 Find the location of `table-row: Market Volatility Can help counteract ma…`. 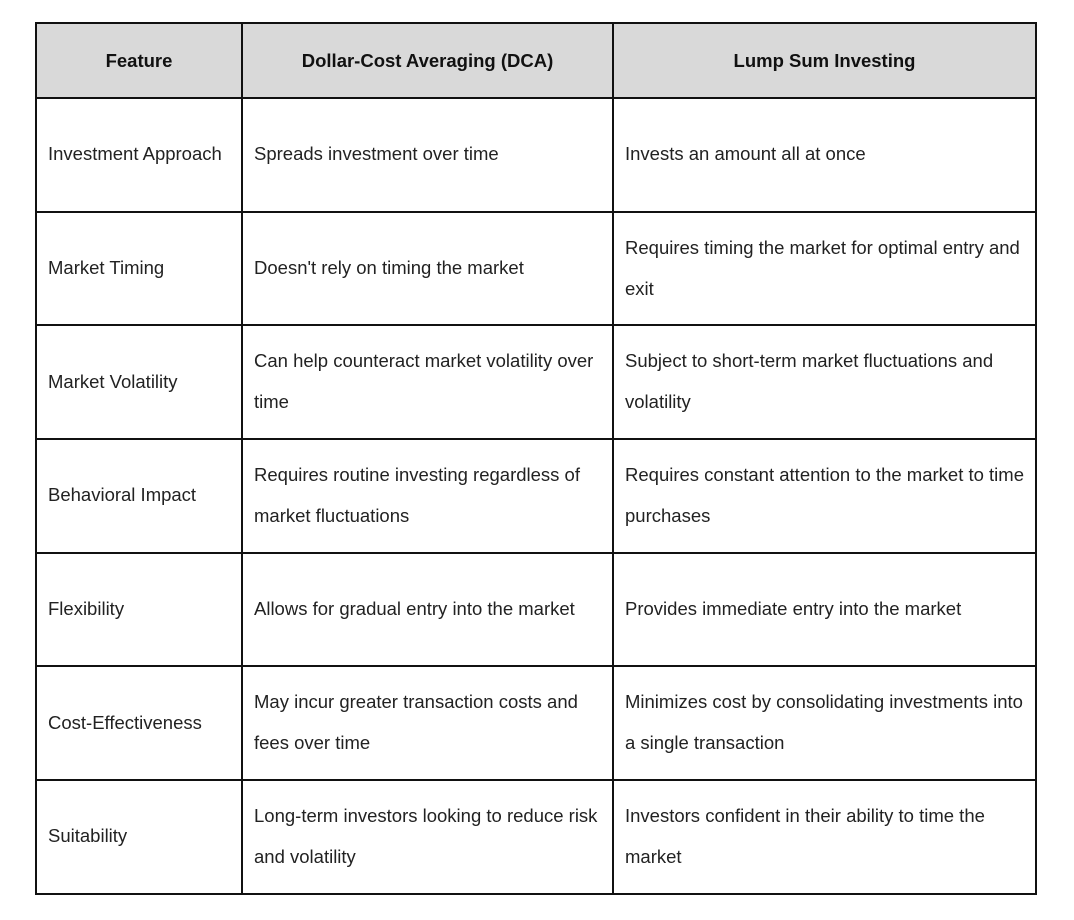

table-row: Market Volatility Can help counteract ma… is located at coordinates (536, 382).